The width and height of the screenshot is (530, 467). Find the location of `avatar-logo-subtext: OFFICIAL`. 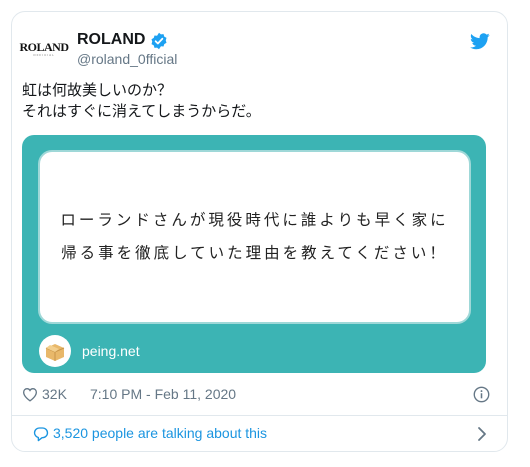

avatar-logo-subtext: OFFICIAL is located at coordinates (44, 55).